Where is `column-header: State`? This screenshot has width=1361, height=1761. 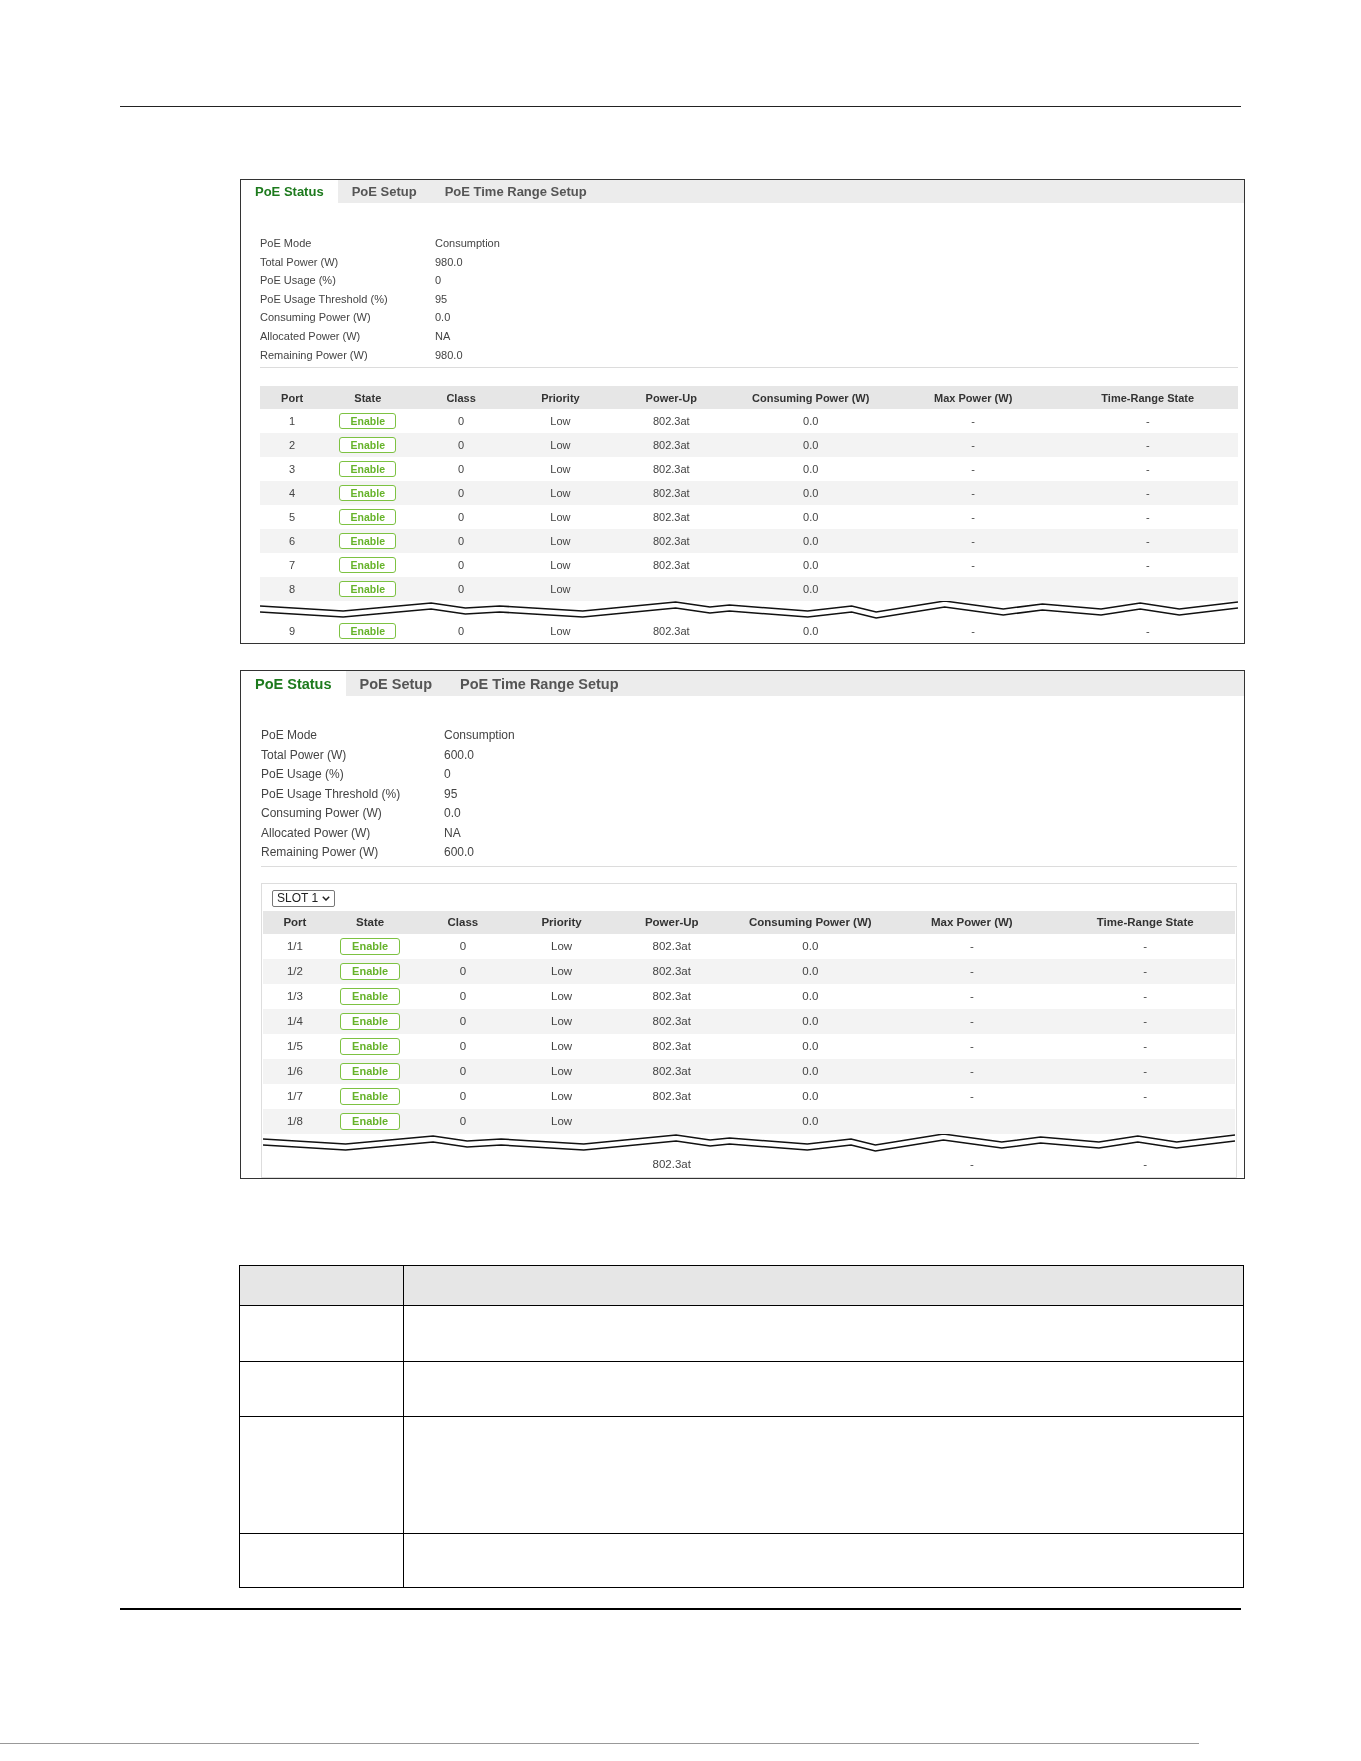 column-header: State is located at coordinates (368, 397).